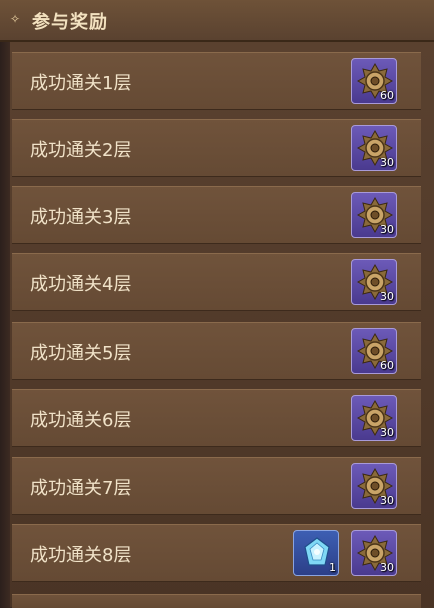 This screenshot has width=434, height=608. I want to click on reward-row-2: 成功通关2层 30, so click(216, 148).